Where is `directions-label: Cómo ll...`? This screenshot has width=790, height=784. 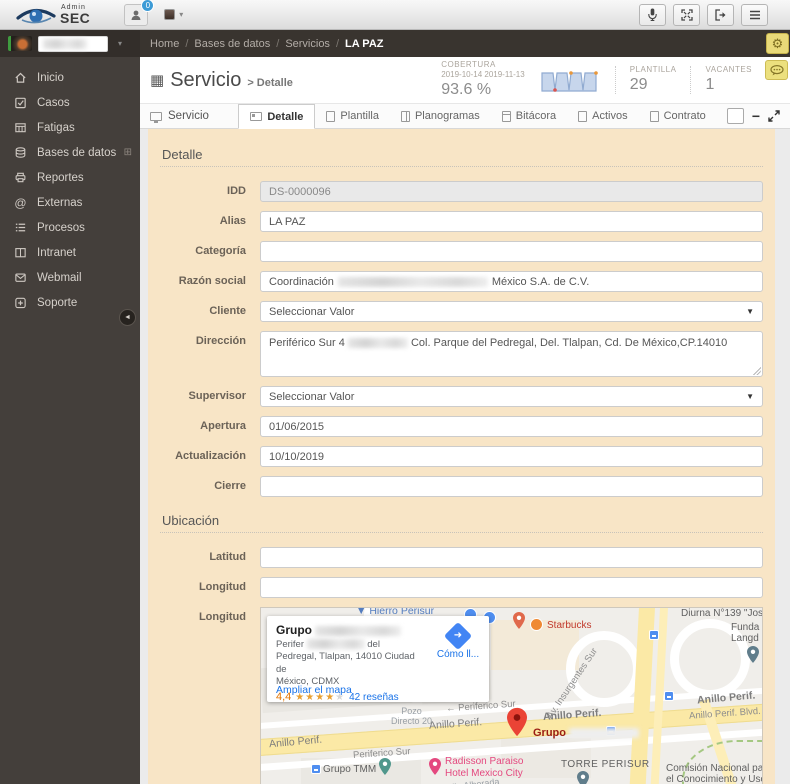
directions-label: Cómo ll... is located at coordinates (458, 654).